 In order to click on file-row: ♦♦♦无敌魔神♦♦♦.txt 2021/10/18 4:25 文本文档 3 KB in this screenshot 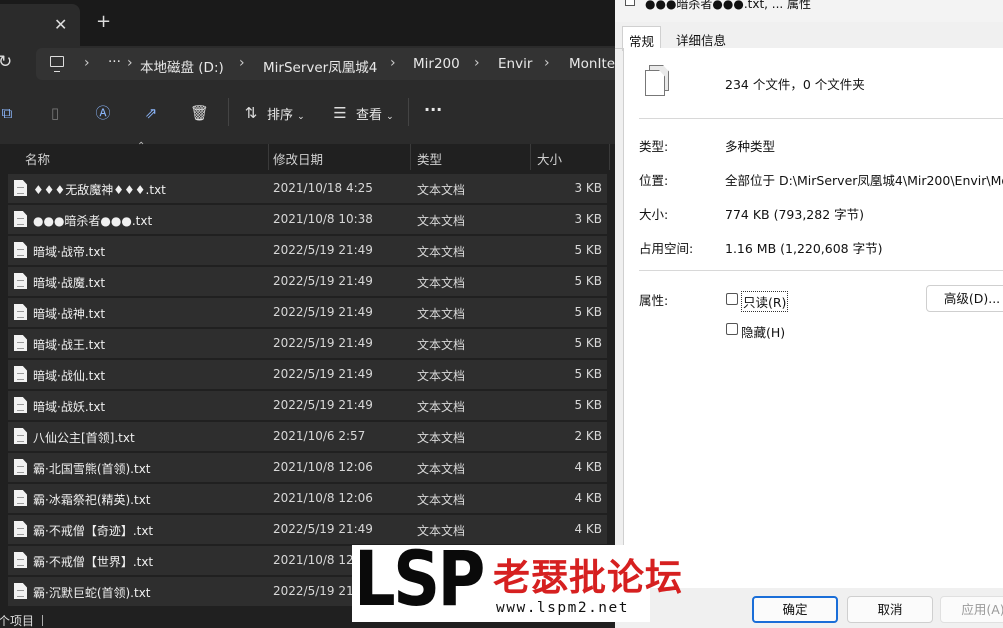, I will do `click(307, 188)`.